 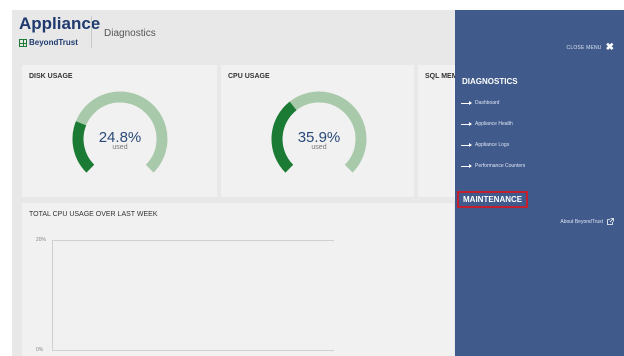 What do you see at coordinates (490, 81) in the screenshot?
I see `diagnostics-heading: DIAGNOSTICS` at bounding box center [490, 81].